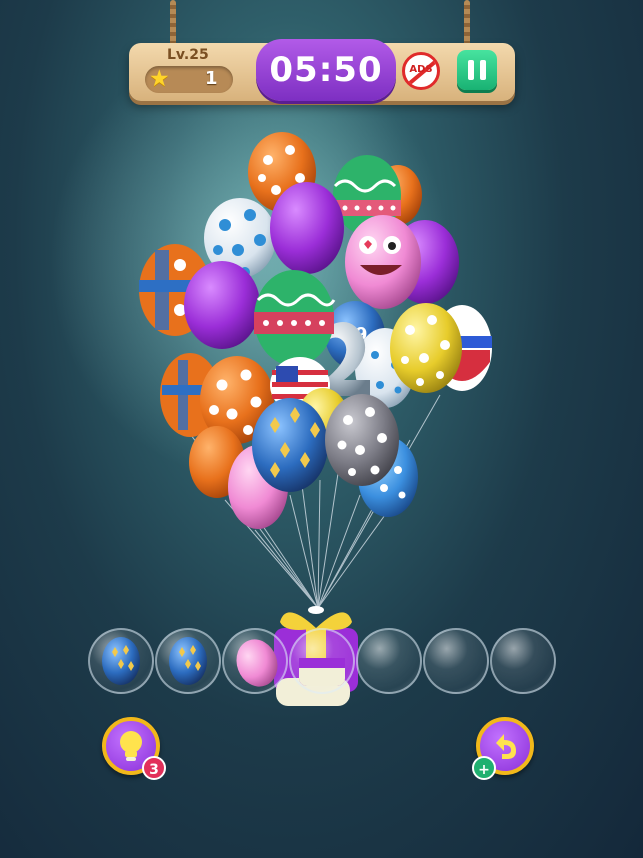 The width and height of the screenshot is (643, 858). Describe the element at coordinates (322, 672) in the screenshot. I see `purple-gift-icon` at that location.